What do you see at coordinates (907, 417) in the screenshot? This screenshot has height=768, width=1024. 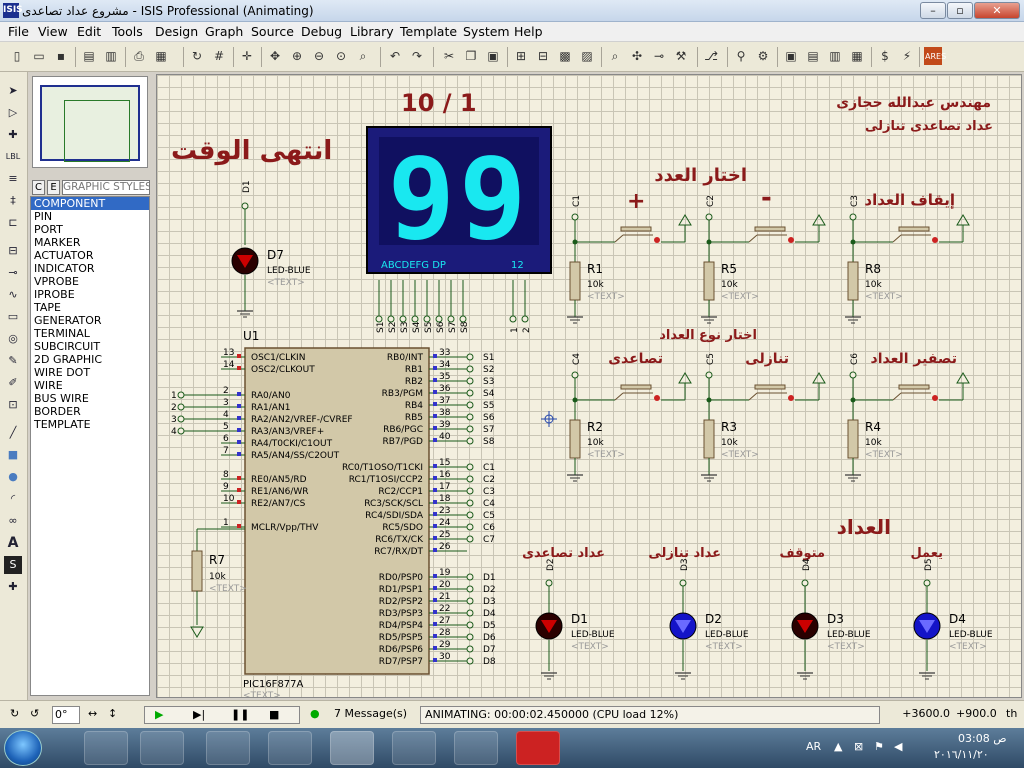 I see `button-c6: C6 R4 10k <TEXT>` at bounding box center [907, 417].